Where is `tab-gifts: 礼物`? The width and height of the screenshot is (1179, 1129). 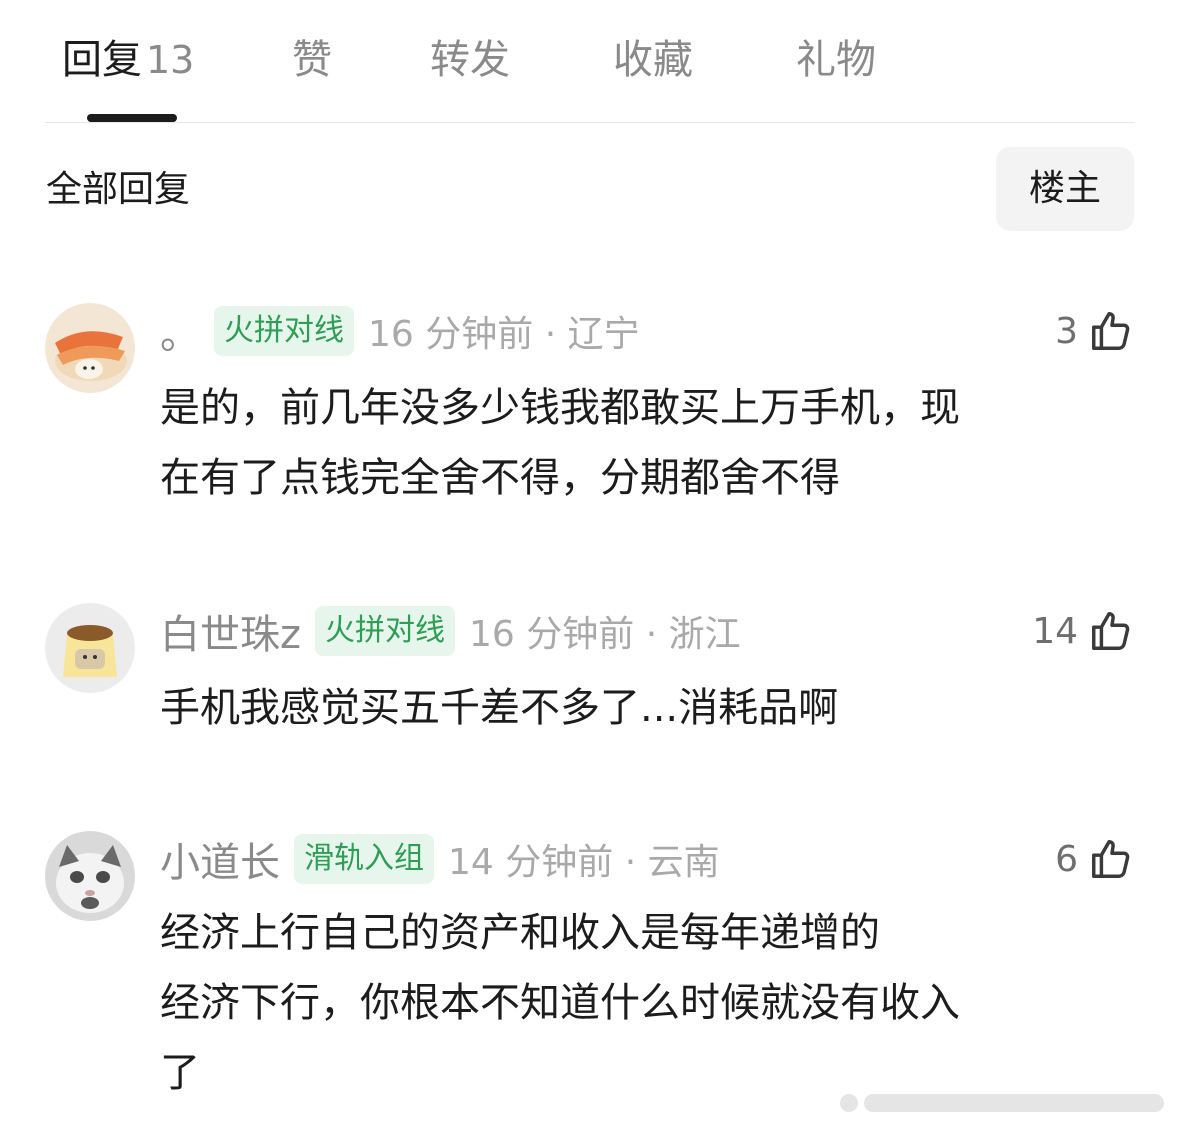
tab-gifts: 礼物 is located at coordinates (836, 60).